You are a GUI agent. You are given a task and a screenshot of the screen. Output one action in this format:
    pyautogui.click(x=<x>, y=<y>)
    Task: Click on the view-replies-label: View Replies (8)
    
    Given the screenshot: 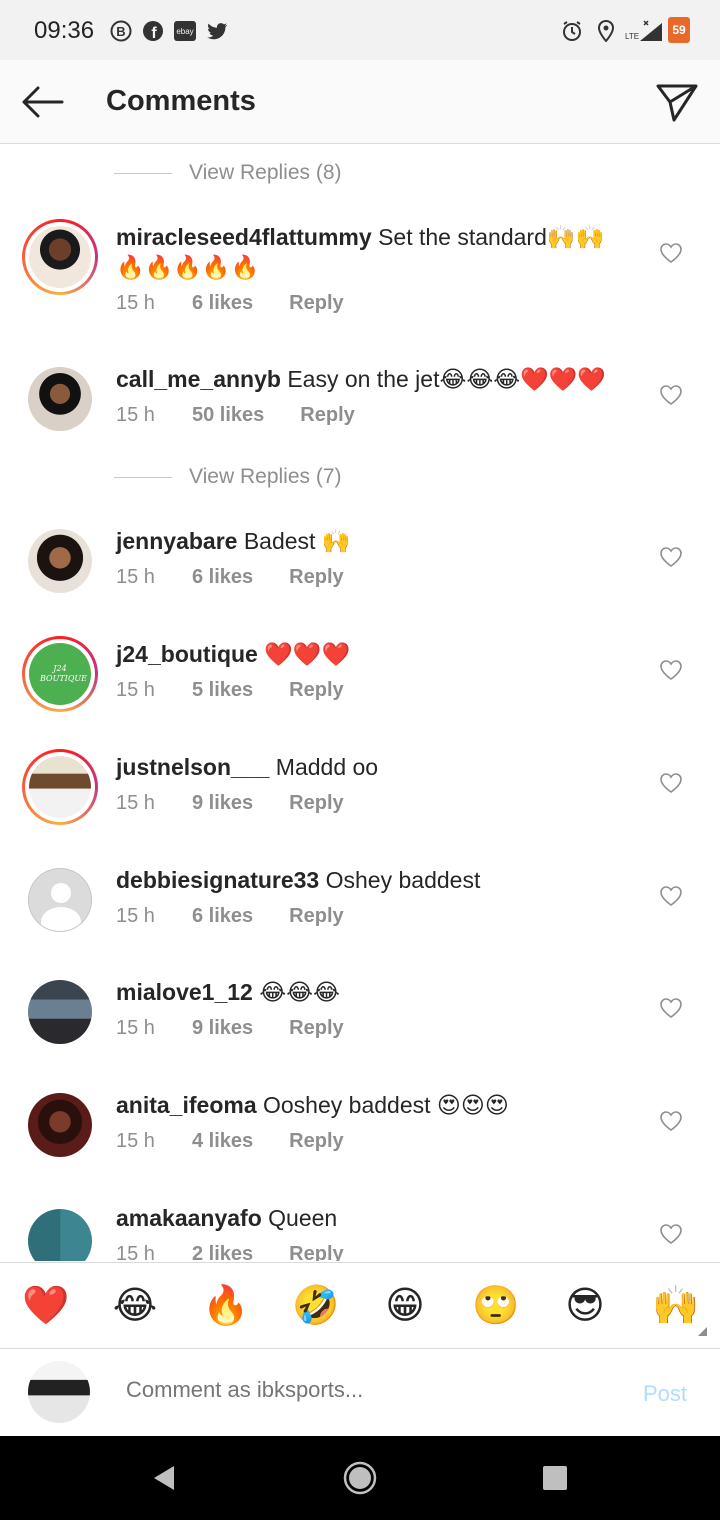 What is the action you would take?
    pyautogui.click(x=265, y=172)
    